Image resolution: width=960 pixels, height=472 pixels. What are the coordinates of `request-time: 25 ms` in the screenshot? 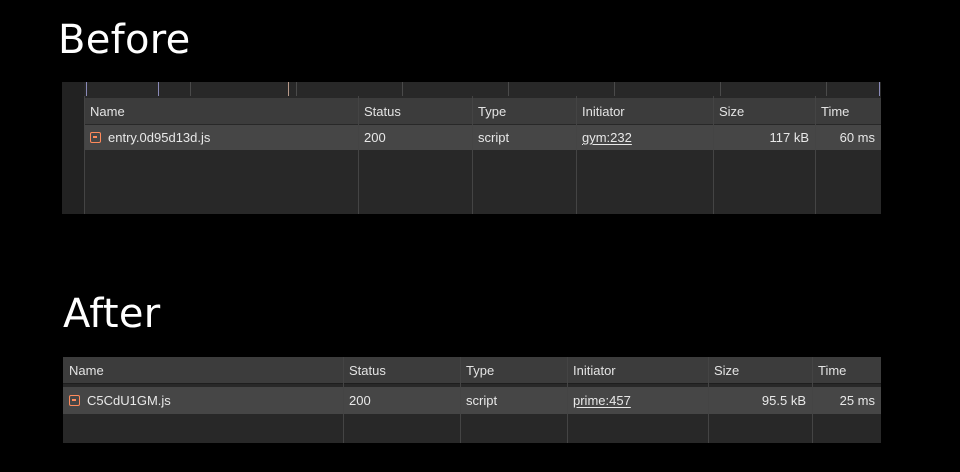 It's located at (857, 400).